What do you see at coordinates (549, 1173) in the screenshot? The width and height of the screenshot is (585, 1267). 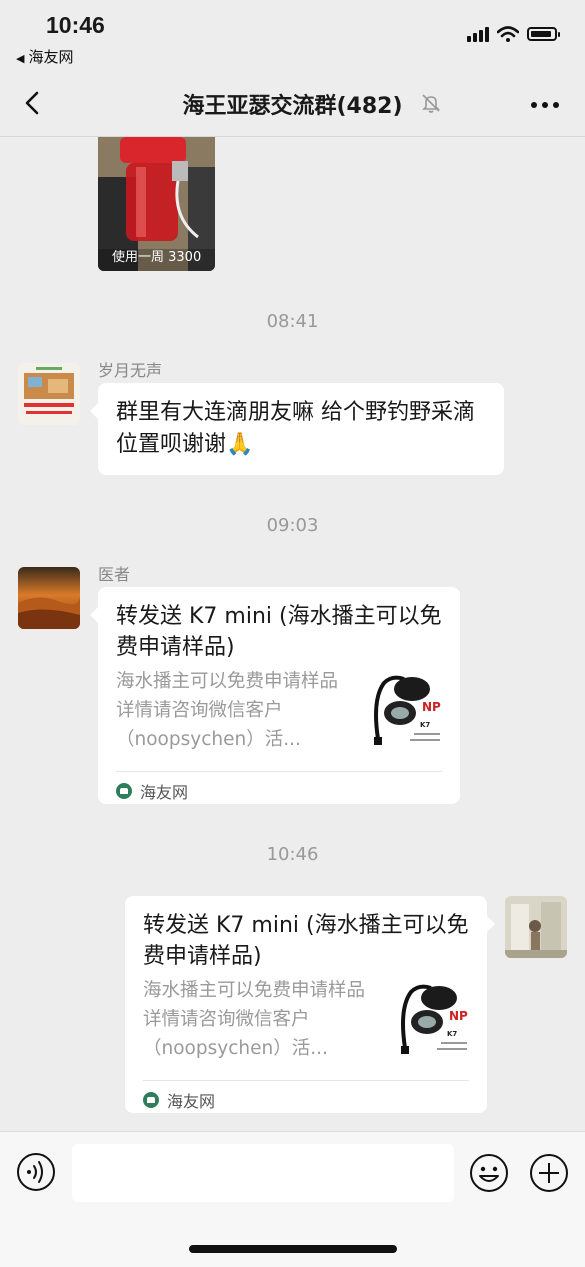 I see `plus-icon` at bounding box center [549, 1173].